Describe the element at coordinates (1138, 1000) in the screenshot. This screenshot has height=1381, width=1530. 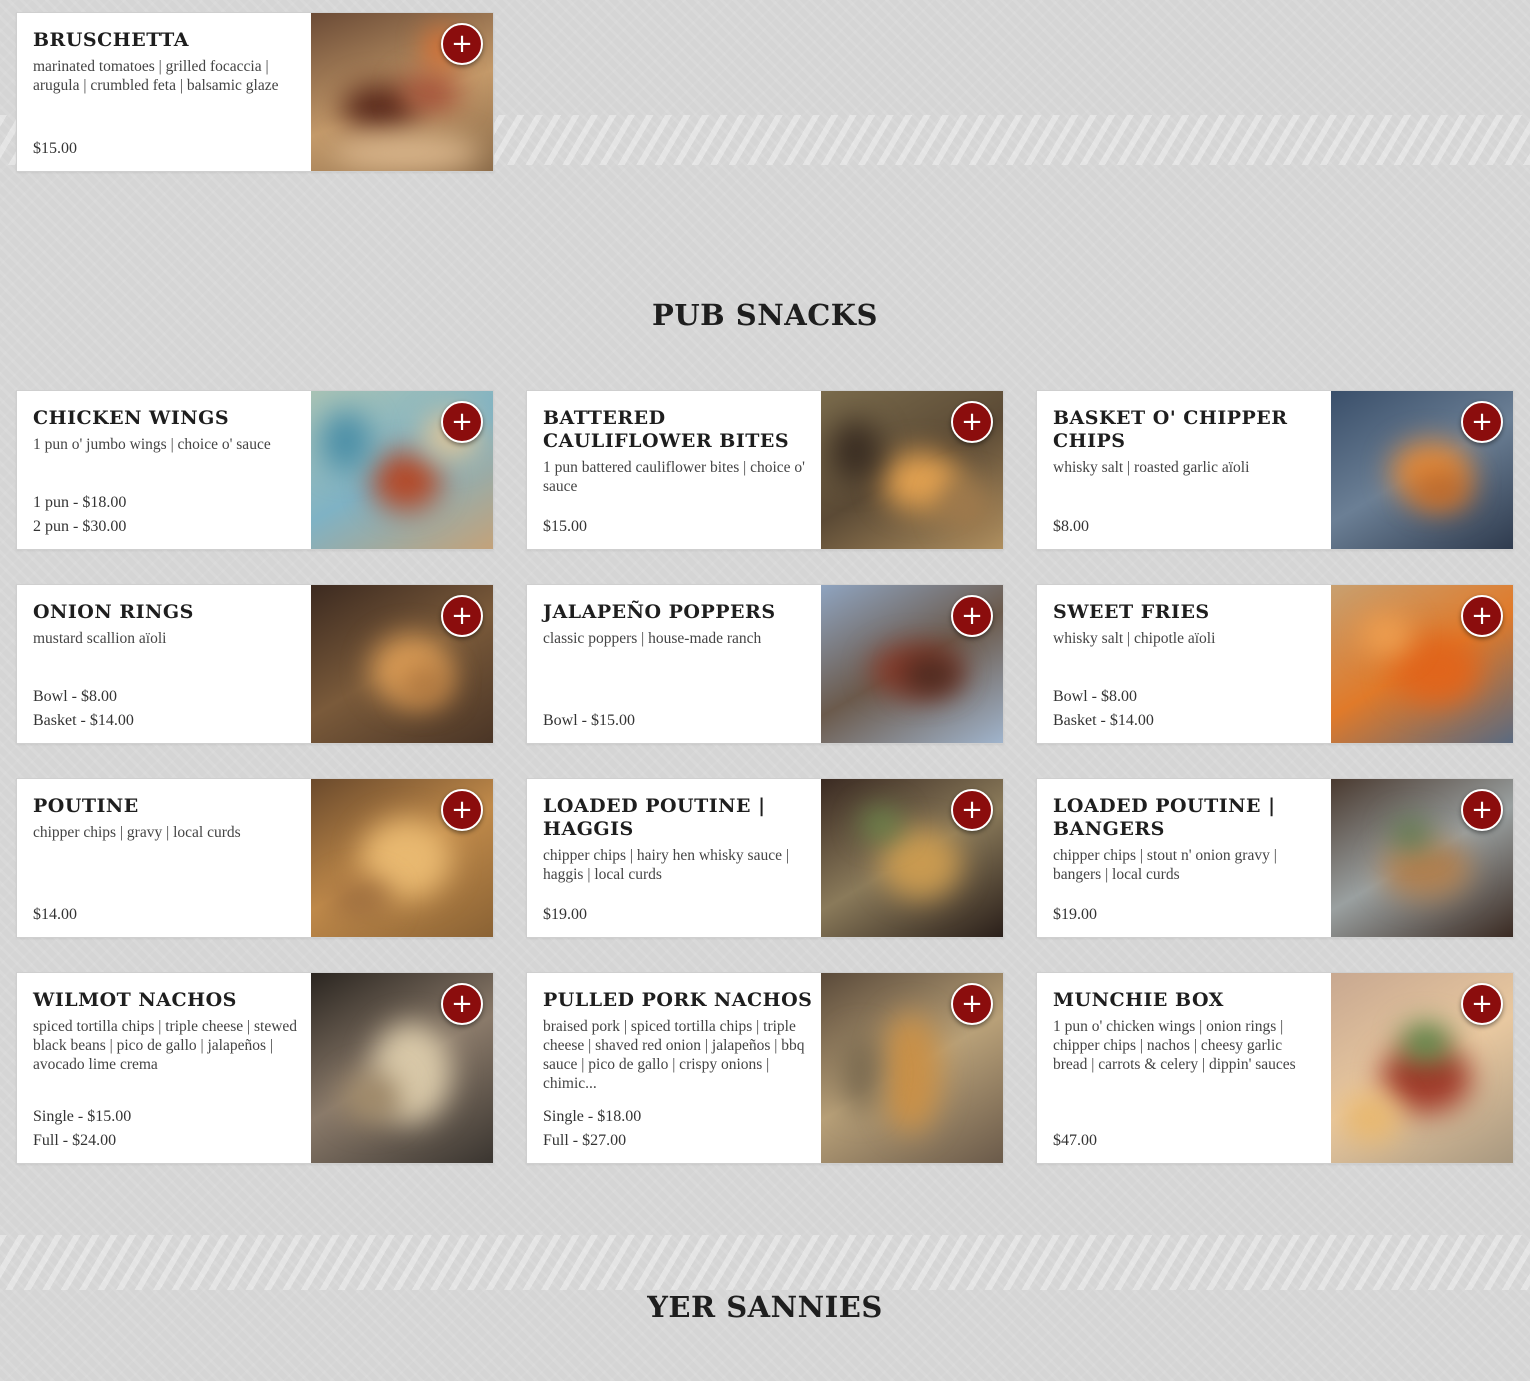
I see `menu-item-title: MUNCHIE BOX` at that location.